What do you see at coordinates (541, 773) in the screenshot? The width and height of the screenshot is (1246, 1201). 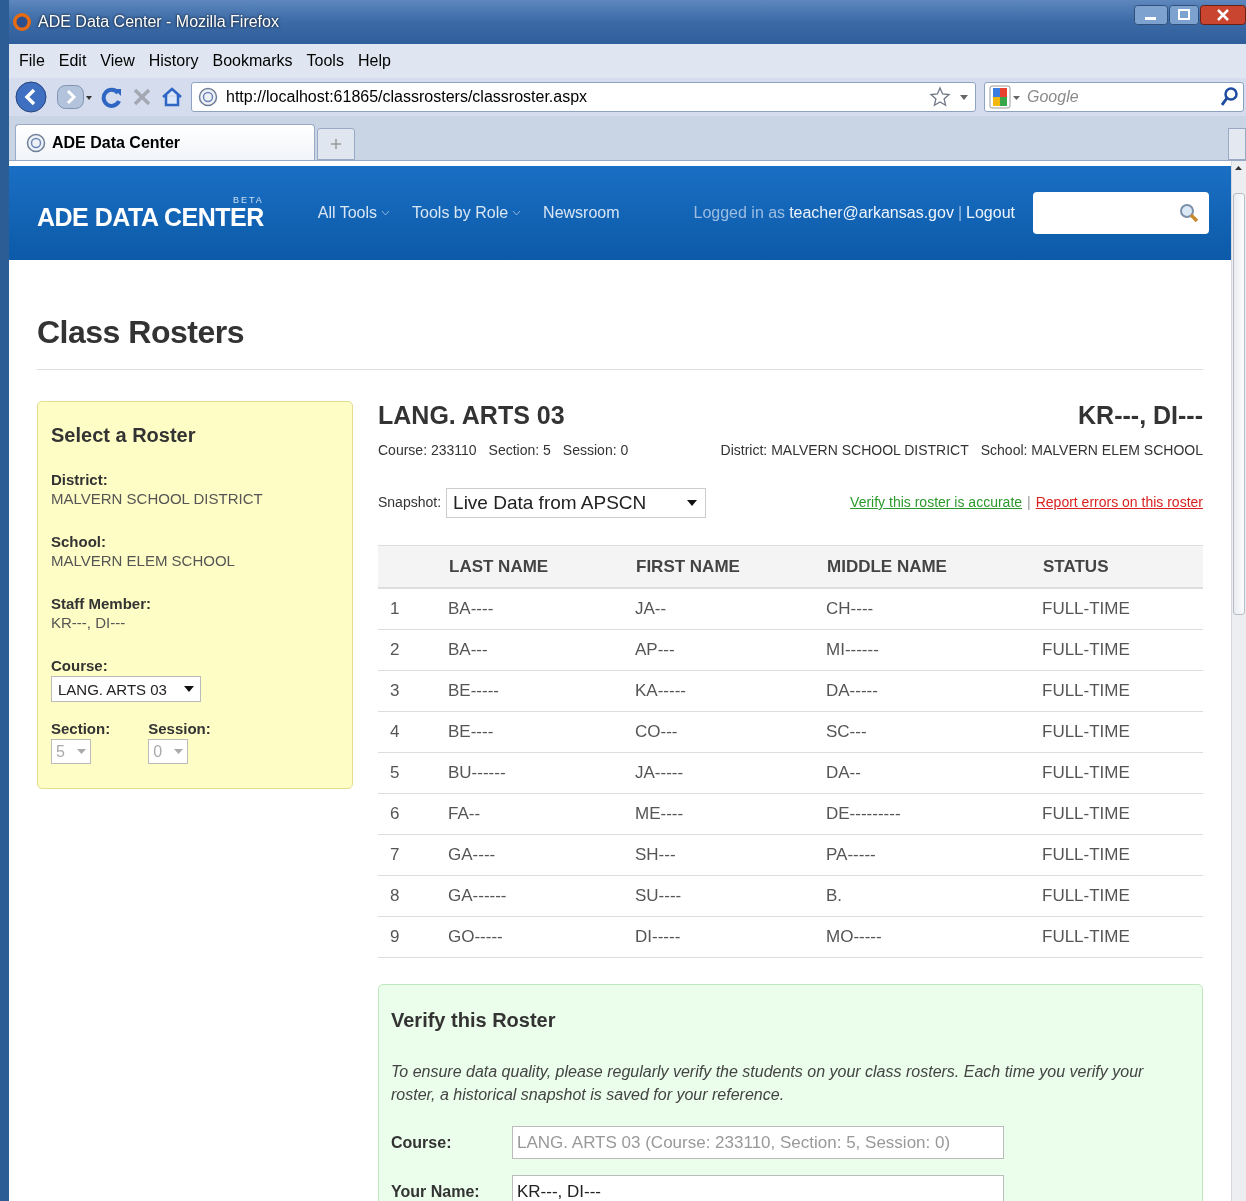 I see `table-cell: BU------` at bounding box center [541, 773].